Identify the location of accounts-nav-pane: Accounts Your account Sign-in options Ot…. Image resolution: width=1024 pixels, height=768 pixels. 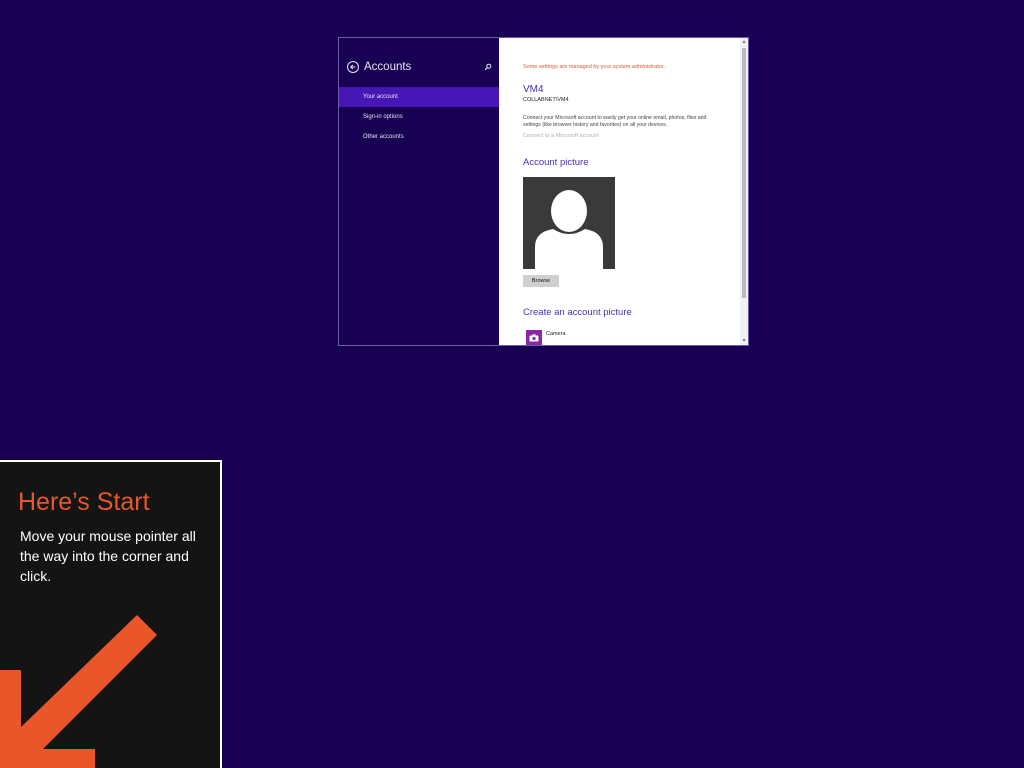
(419, 191).